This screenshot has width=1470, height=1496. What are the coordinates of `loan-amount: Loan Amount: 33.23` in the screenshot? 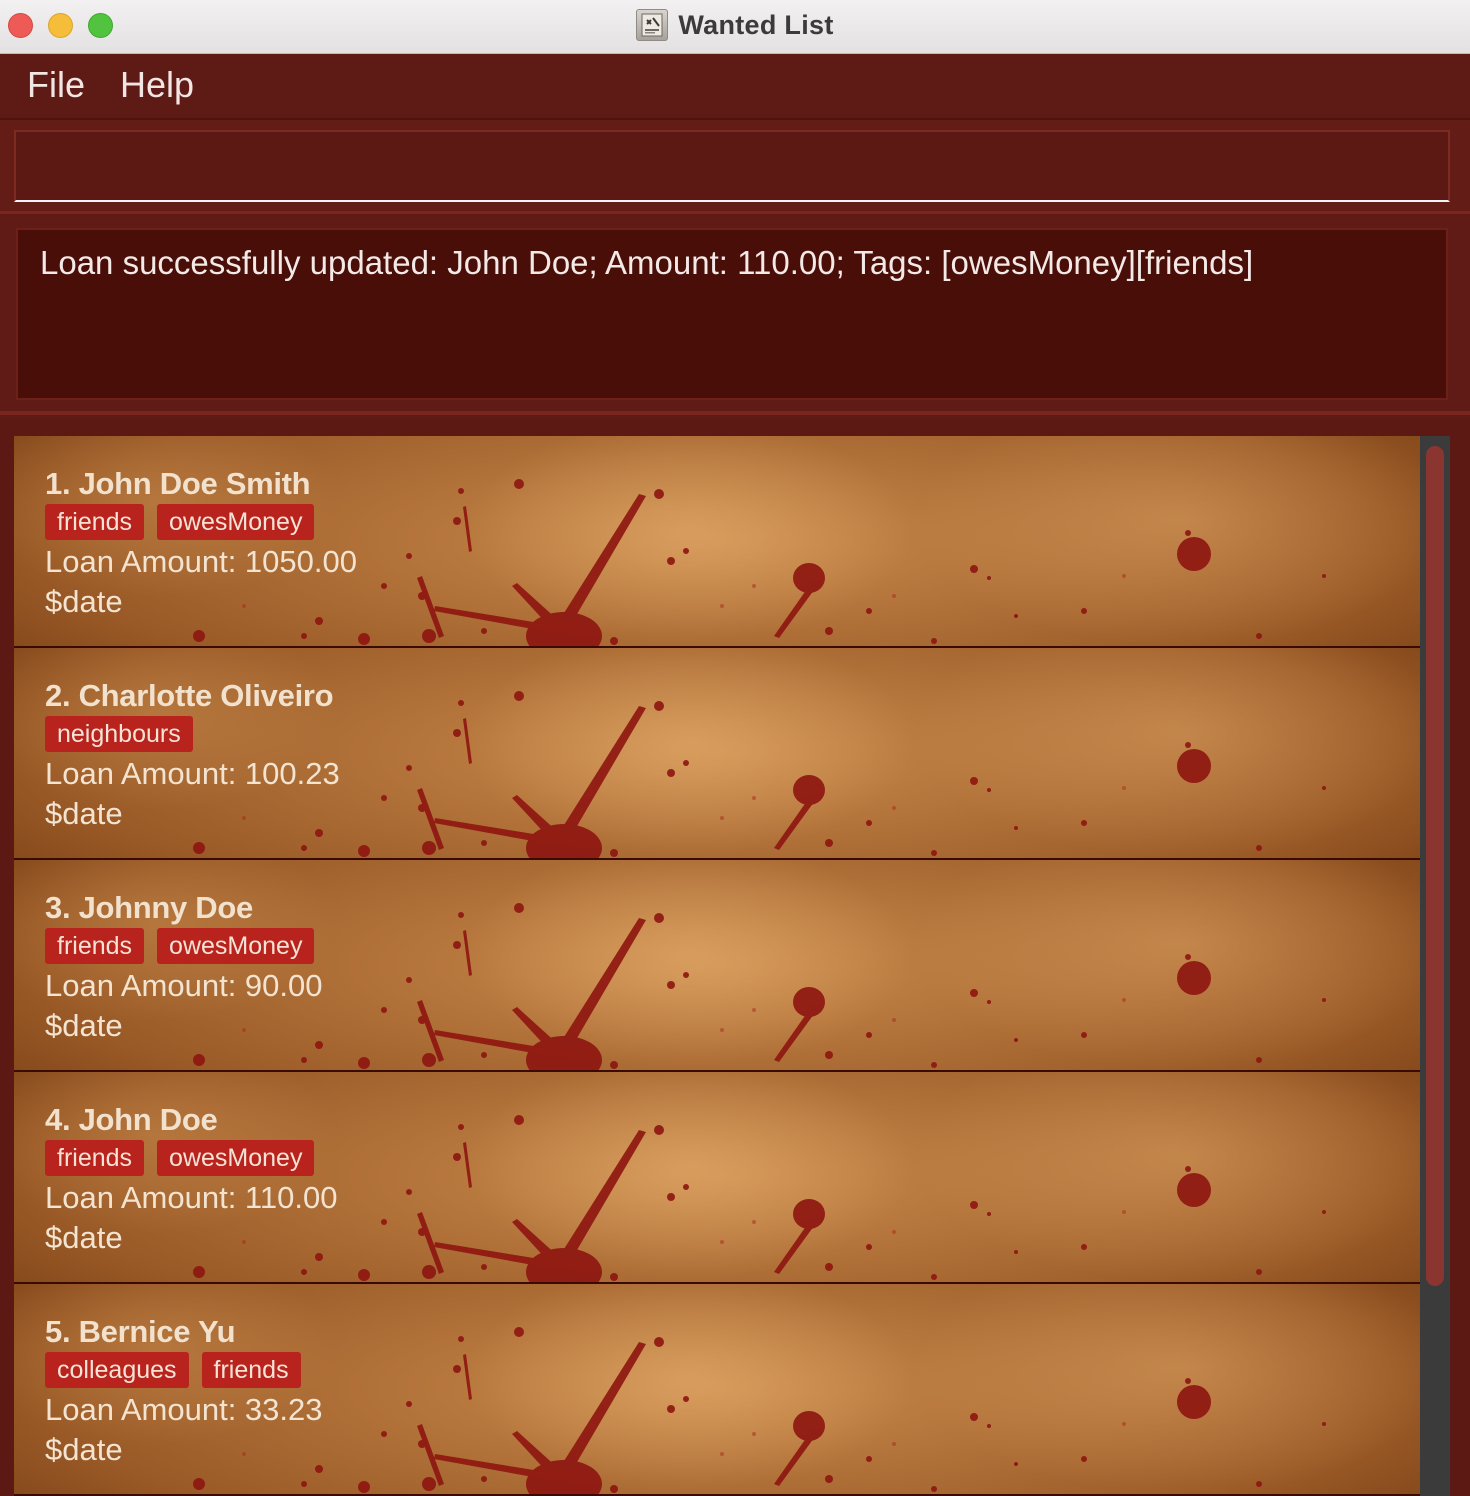 It's located at (184, 1409).